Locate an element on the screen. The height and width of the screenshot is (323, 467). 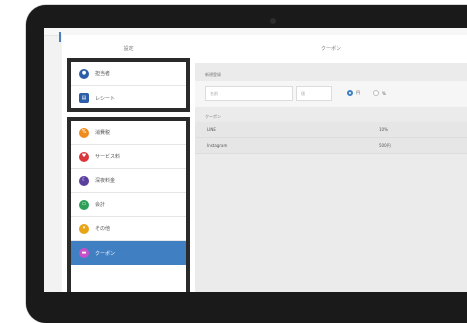
coupon-name: LINE is located at coordinates (211, 129).